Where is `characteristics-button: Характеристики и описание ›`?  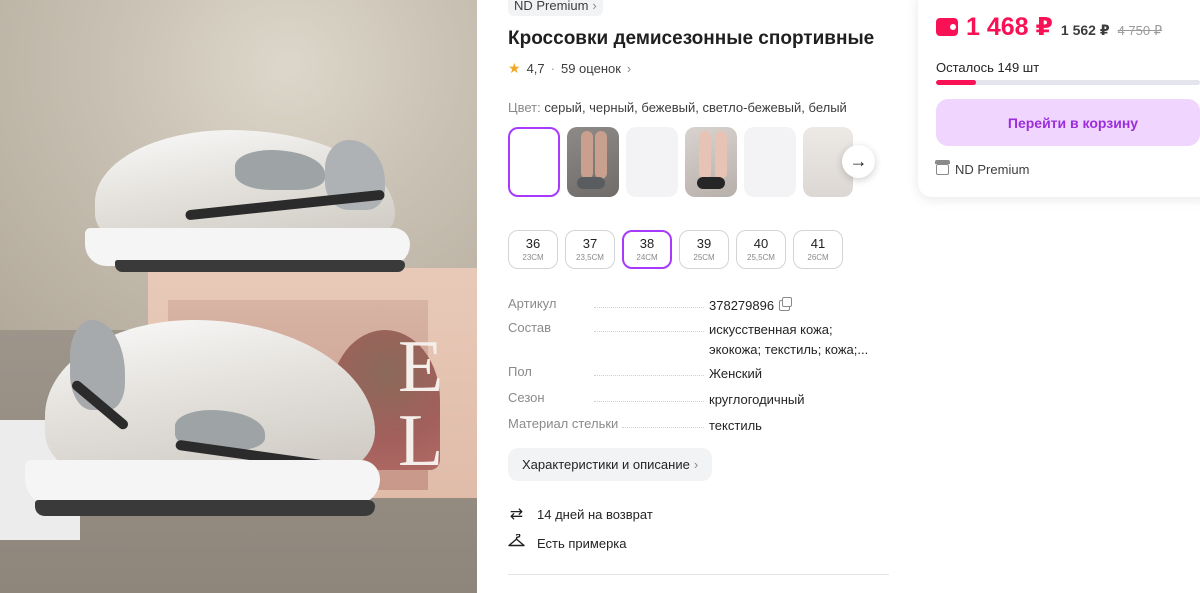 characteristics-button: Характеристики и описание › is located at coordinates (610, 464).